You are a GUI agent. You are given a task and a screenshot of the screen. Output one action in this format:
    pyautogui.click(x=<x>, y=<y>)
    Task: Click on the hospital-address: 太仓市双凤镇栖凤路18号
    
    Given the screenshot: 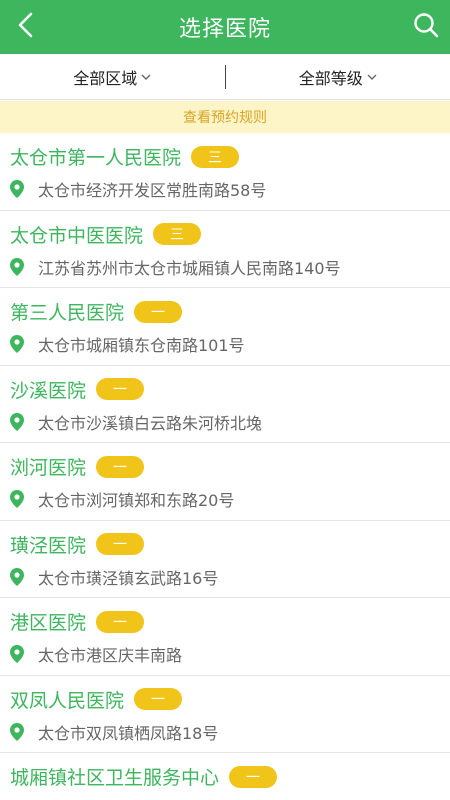 What is the action you would take?
    pyautogui.click(x=128, y=733)
    